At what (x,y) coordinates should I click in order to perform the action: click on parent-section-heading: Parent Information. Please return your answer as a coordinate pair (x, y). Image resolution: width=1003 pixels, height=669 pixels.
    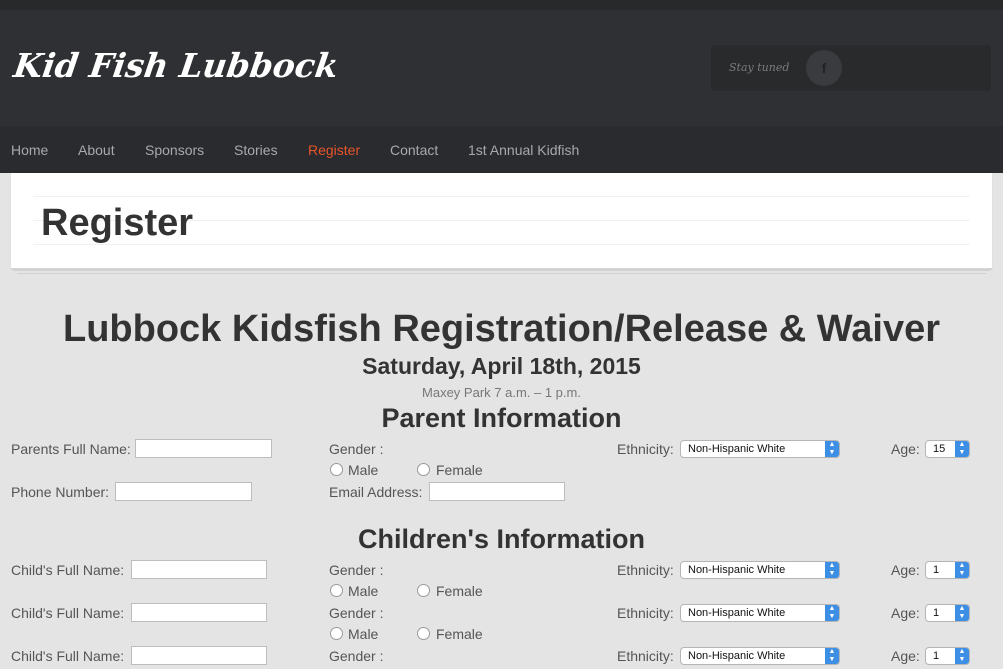
    Looking at the image, I should click on (501, 418).